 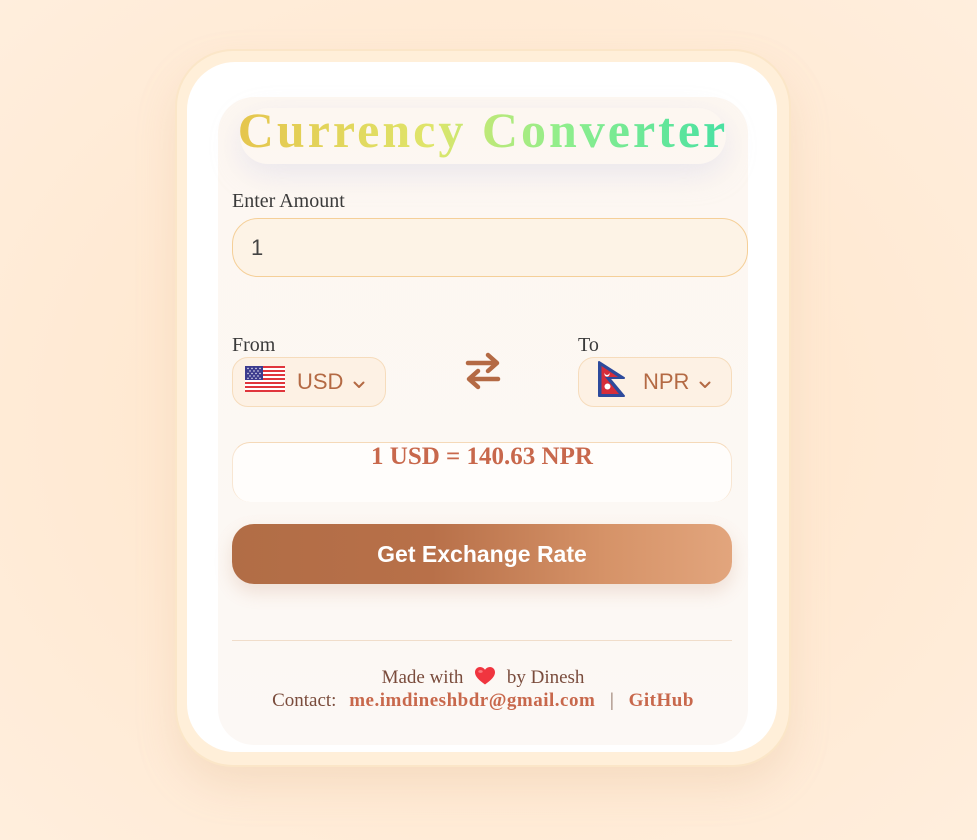 I want to click on to-label: To, so click(x=588, y=345).